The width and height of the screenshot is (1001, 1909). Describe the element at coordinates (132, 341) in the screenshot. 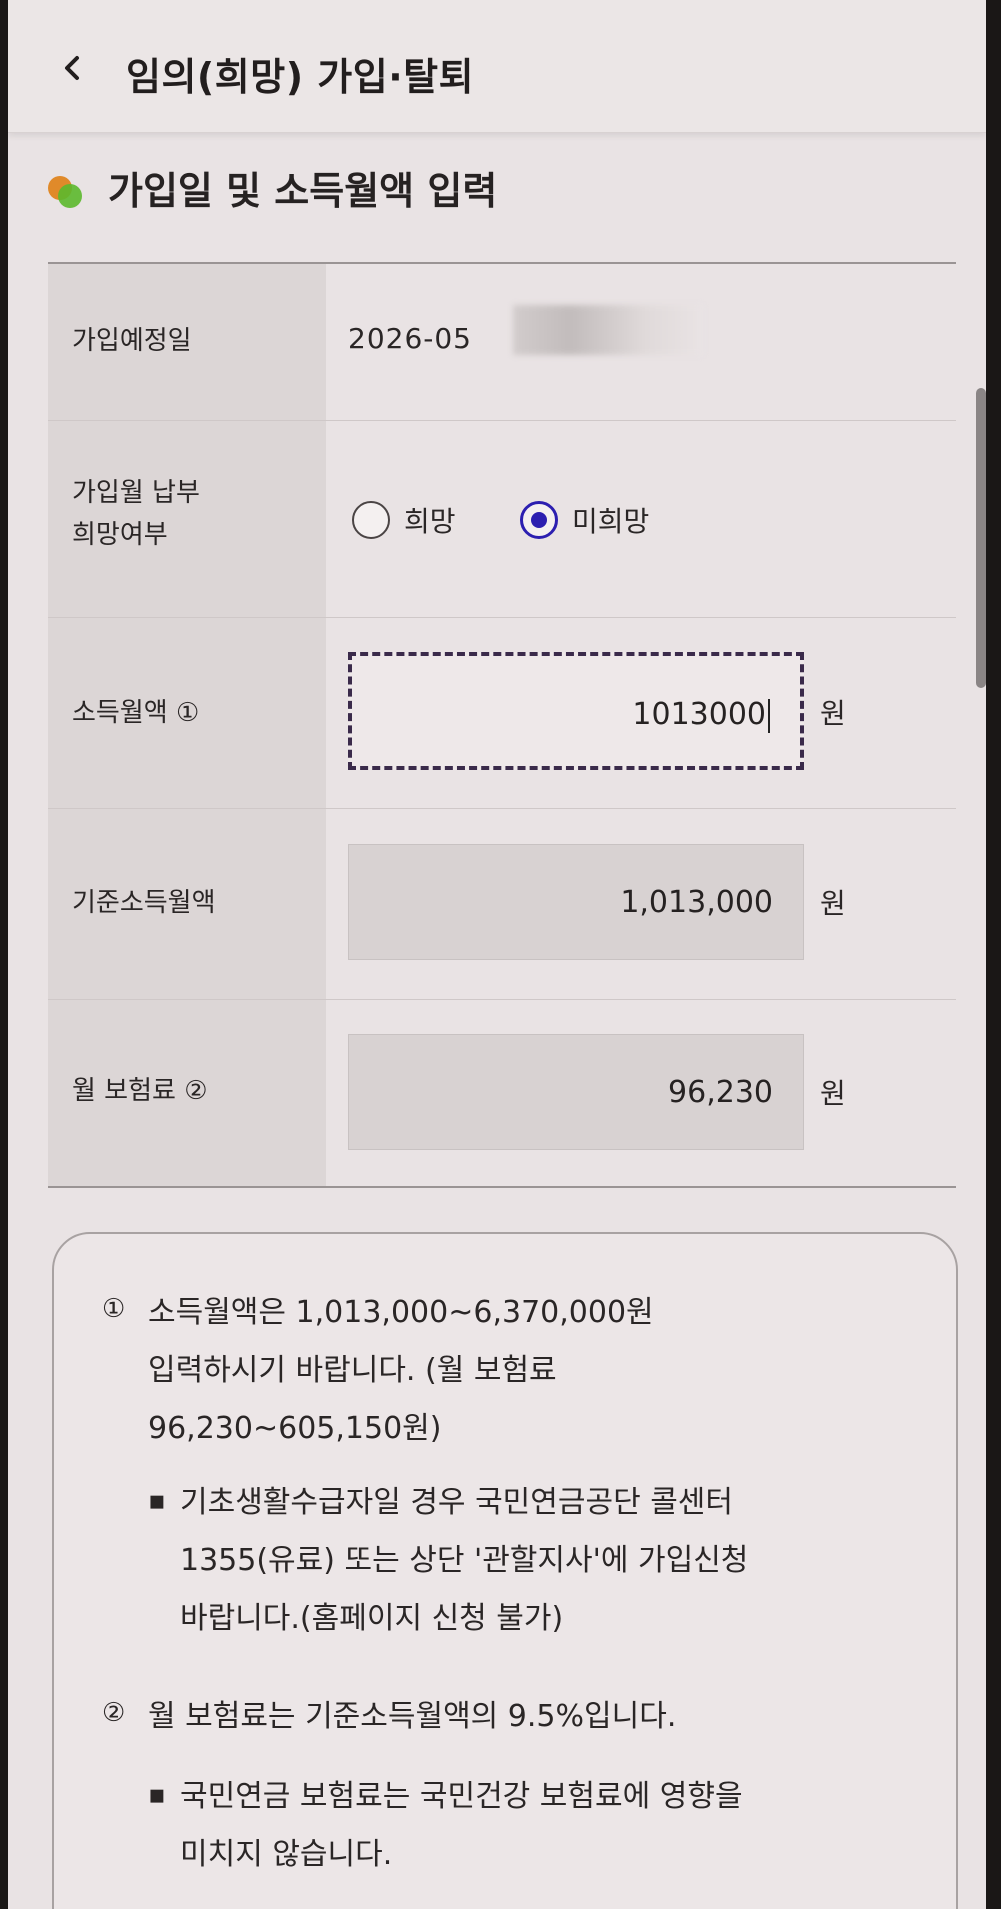

I see `join-date-label: 가입예정일` at that location.